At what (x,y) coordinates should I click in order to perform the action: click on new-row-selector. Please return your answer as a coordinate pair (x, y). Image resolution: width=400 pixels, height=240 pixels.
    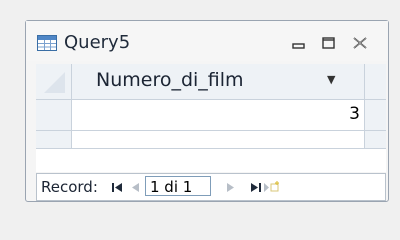
    Looking at the image, I should click on (54, 140).